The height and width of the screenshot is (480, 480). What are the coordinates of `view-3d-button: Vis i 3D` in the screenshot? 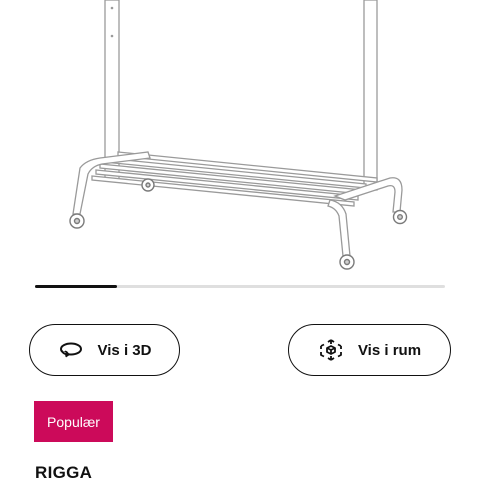 It's located at (104, 350).